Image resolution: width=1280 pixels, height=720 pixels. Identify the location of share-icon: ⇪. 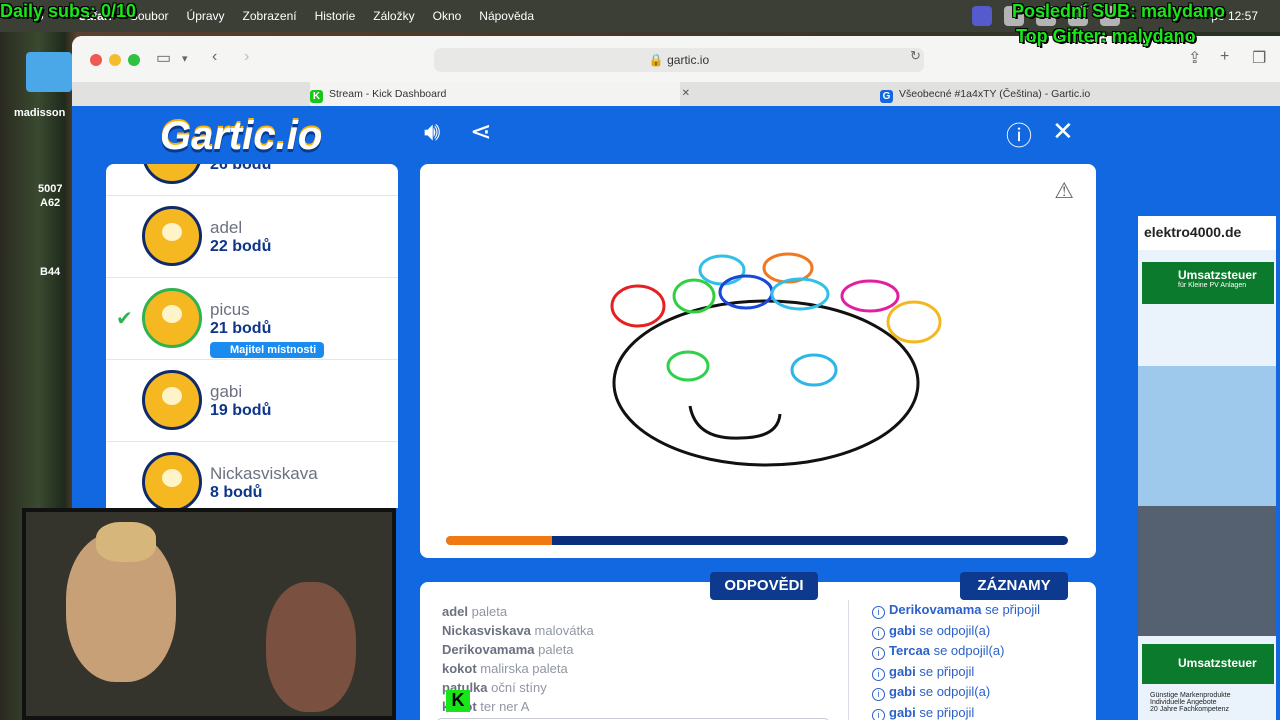
(1194, 58).